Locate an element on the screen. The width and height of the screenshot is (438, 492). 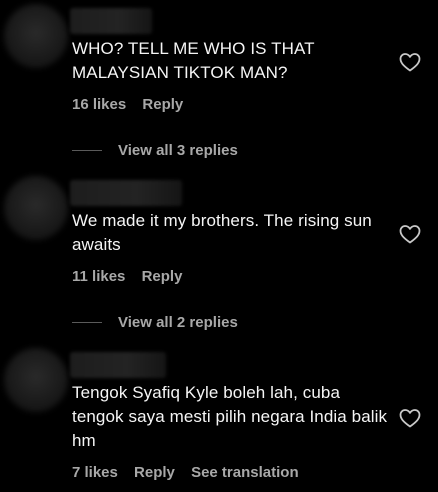
likes-count: 16 likes is located at coordinates (99, 104).